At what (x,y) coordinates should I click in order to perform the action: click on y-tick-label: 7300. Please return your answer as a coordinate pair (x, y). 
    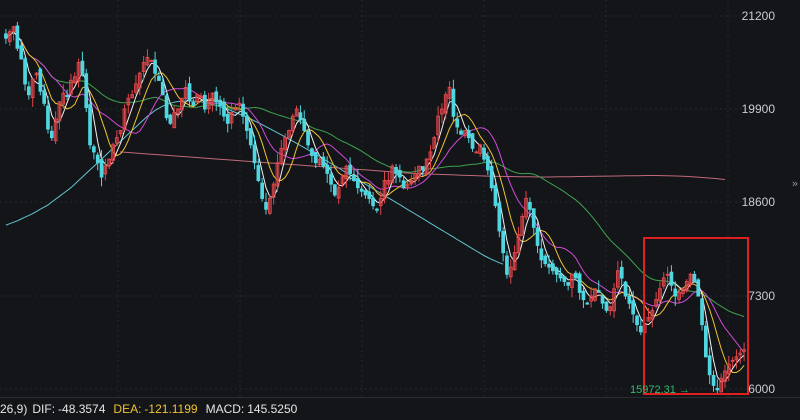
    Looking at the image, I should click on (761, 296).